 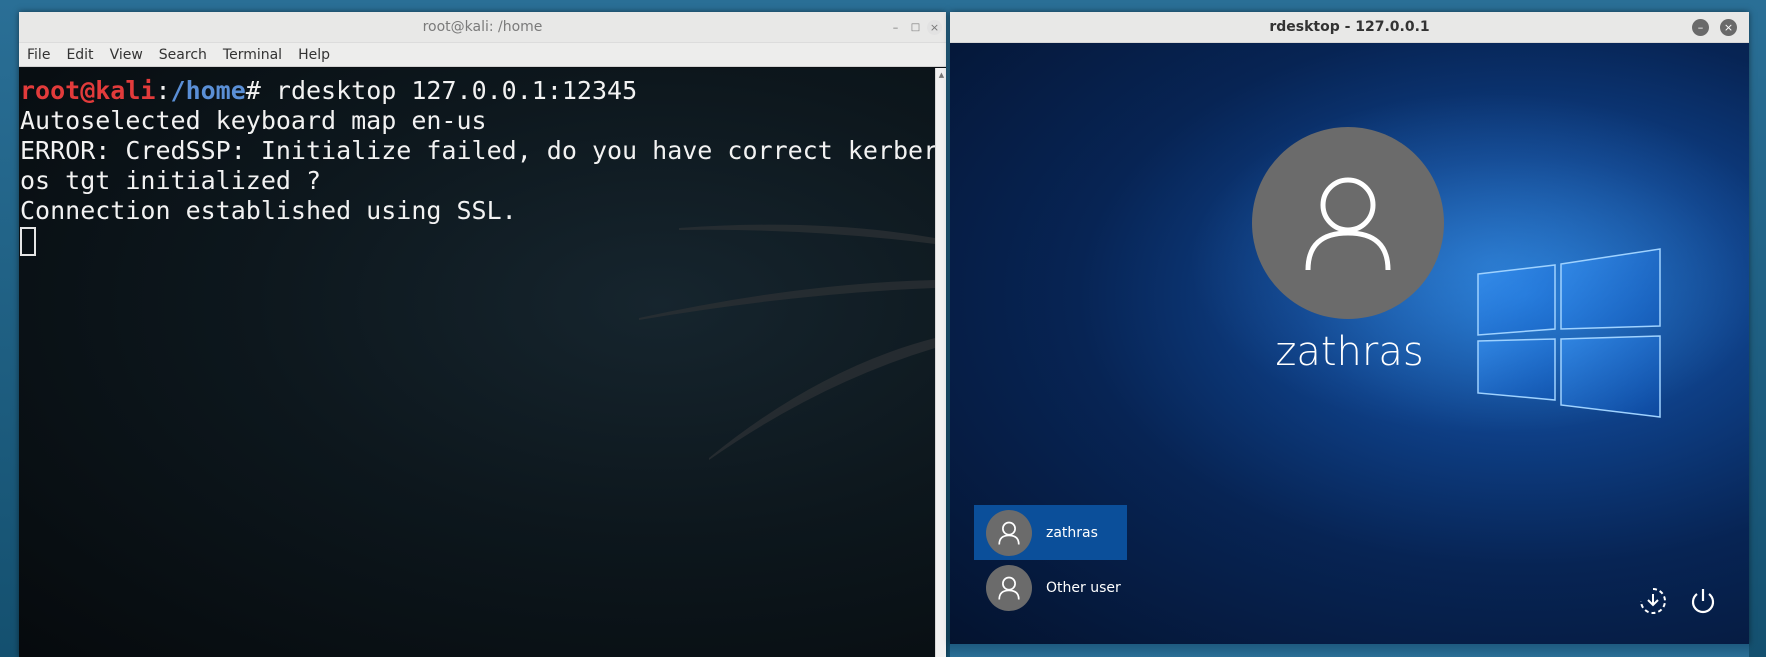 I want to click on user-tile-zathras: zathras, so click(x=1050, y=532).